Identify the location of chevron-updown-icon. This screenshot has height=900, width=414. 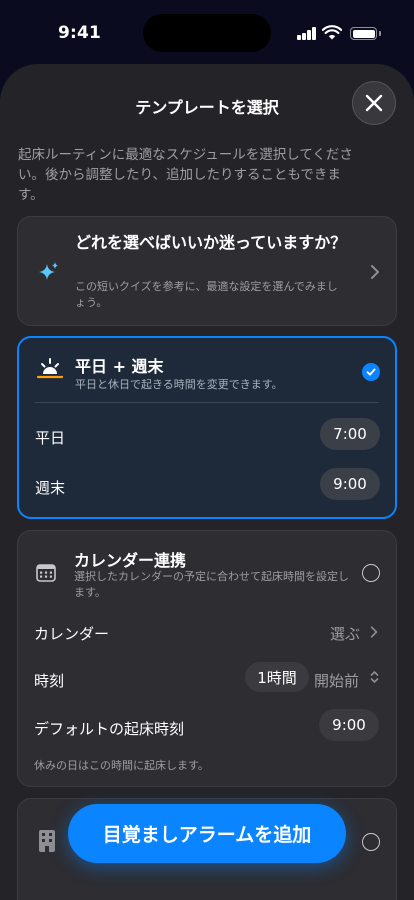
(374, 677).